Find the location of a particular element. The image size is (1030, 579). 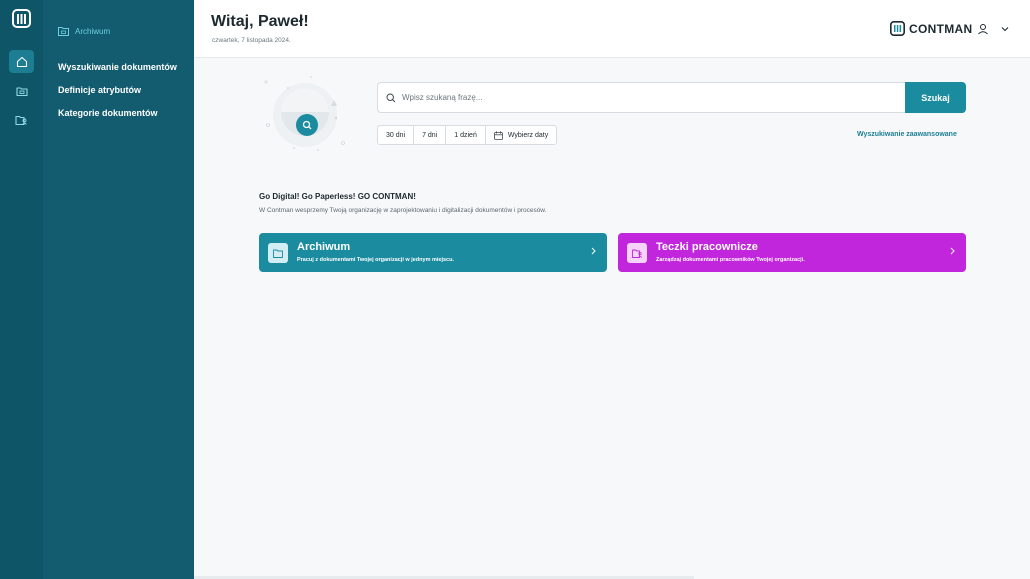

date-filter-group: 30 dni 7 dni 1 dzień Wybierz daty is located at coordinates (467, 135).